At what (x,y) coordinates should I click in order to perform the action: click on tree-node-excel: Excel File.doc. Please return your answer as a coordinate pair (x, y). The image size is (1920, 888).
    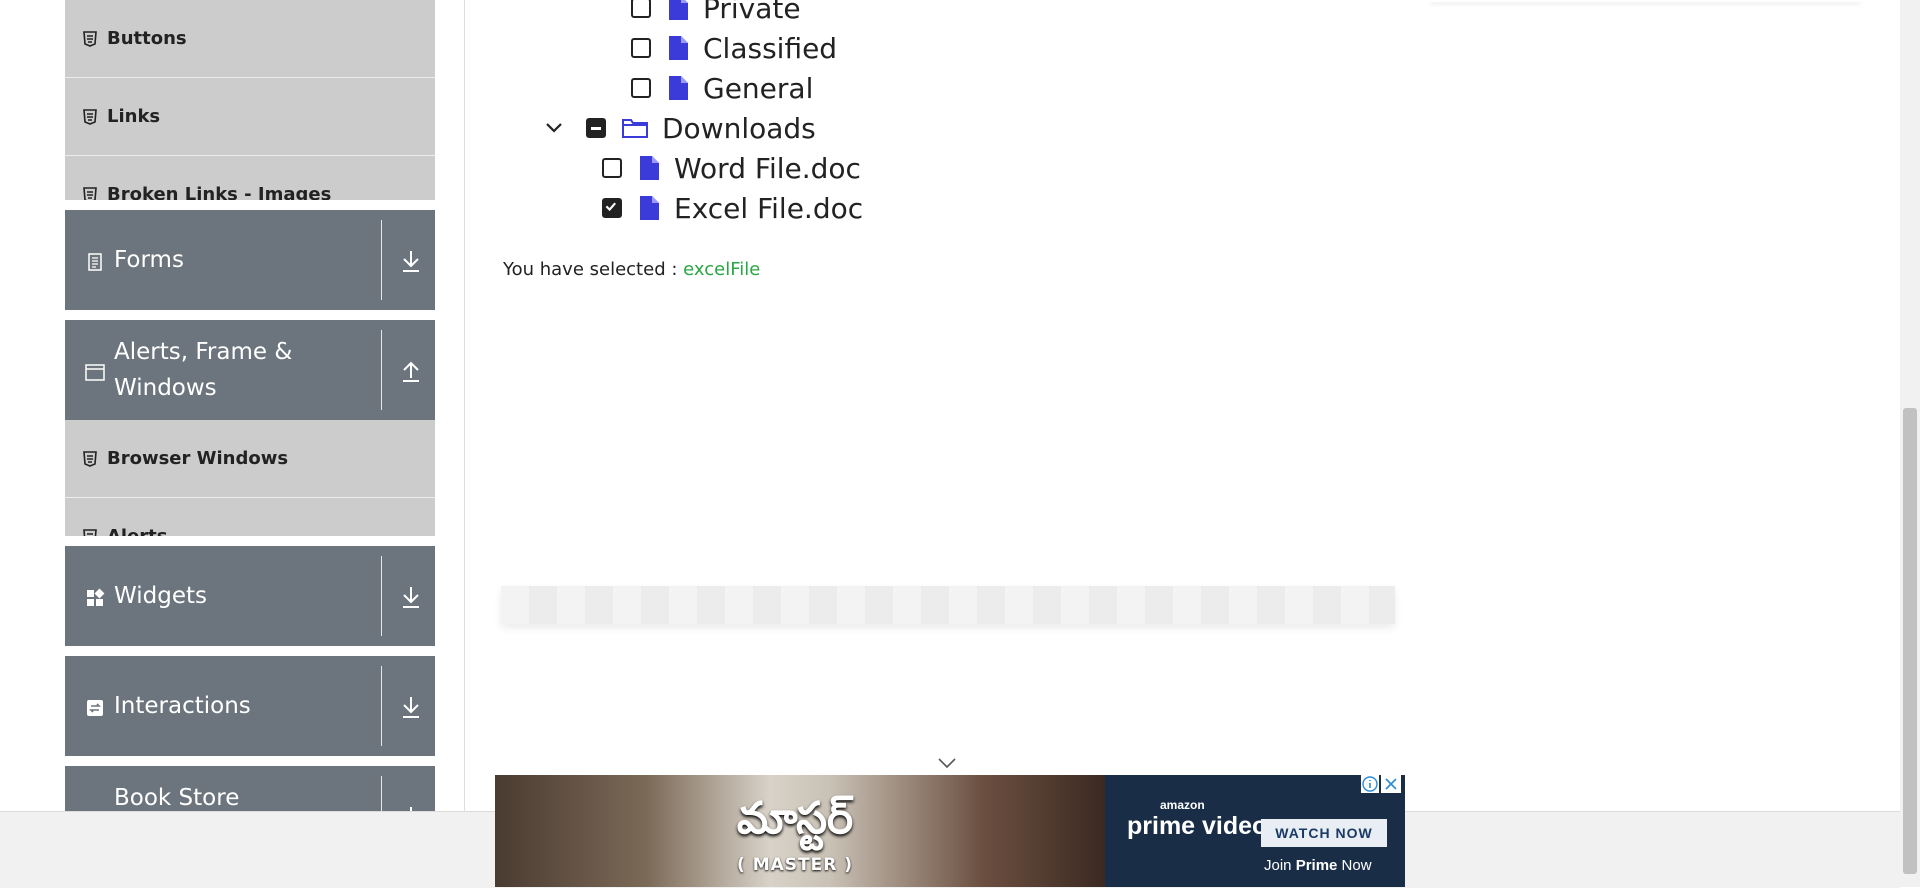
    Looking at the image, I should click on (732, 208).